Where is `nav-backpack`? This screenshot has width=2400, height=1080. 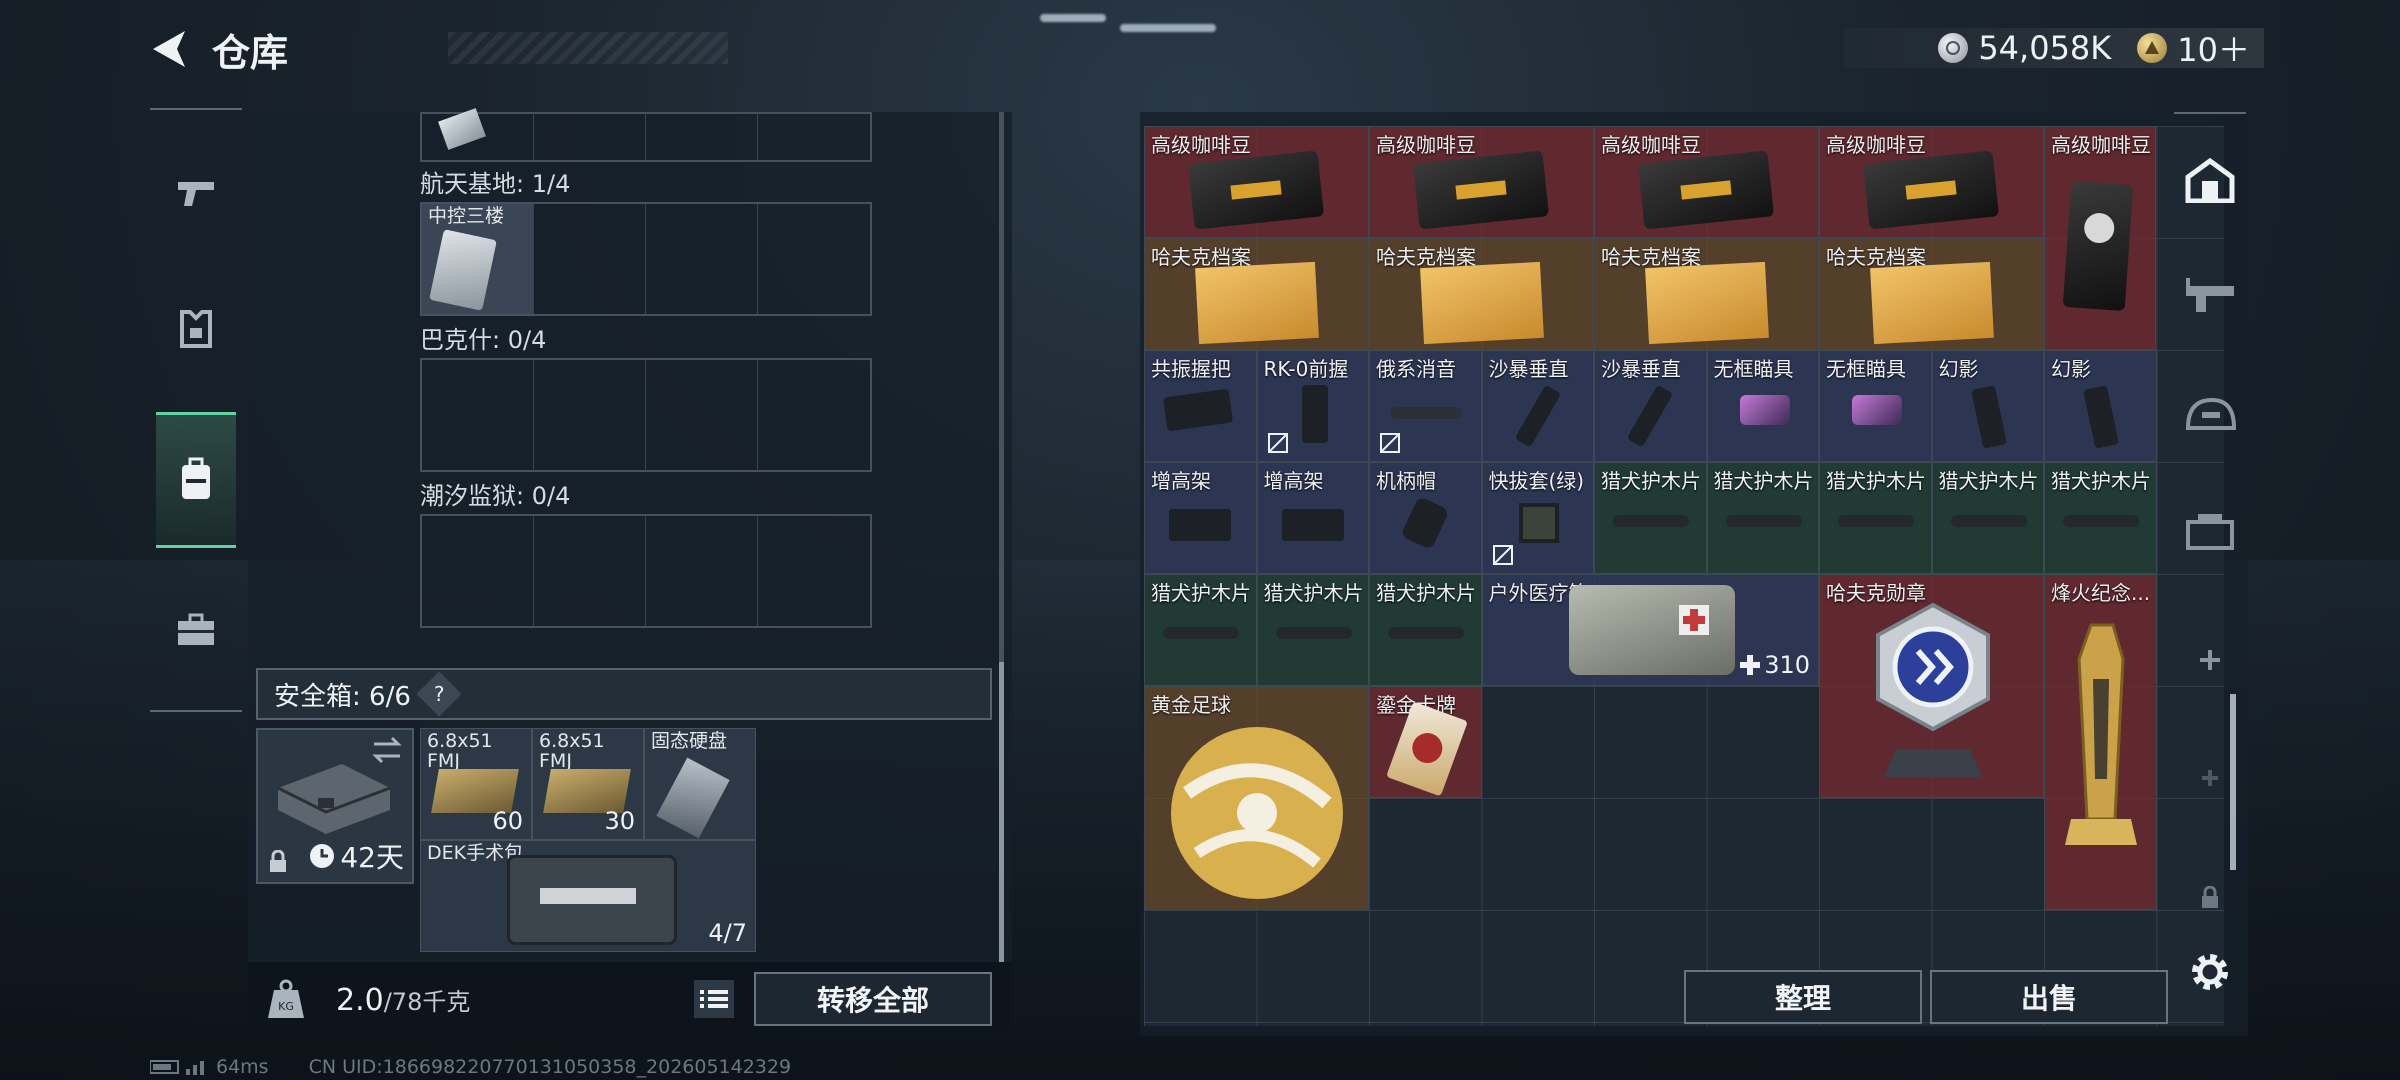 nav-backpack is located at coordinates (196, 480).